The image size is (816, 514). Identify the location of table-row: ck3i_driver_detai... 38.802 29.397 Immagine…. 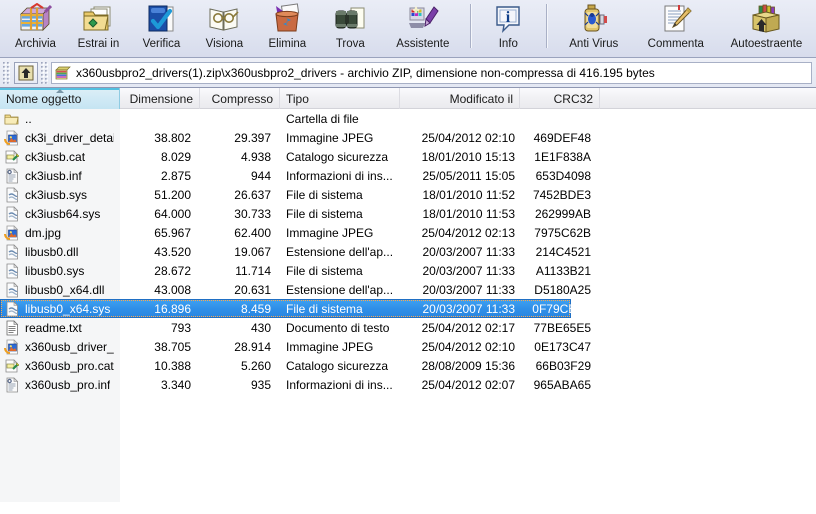
(408, 137).